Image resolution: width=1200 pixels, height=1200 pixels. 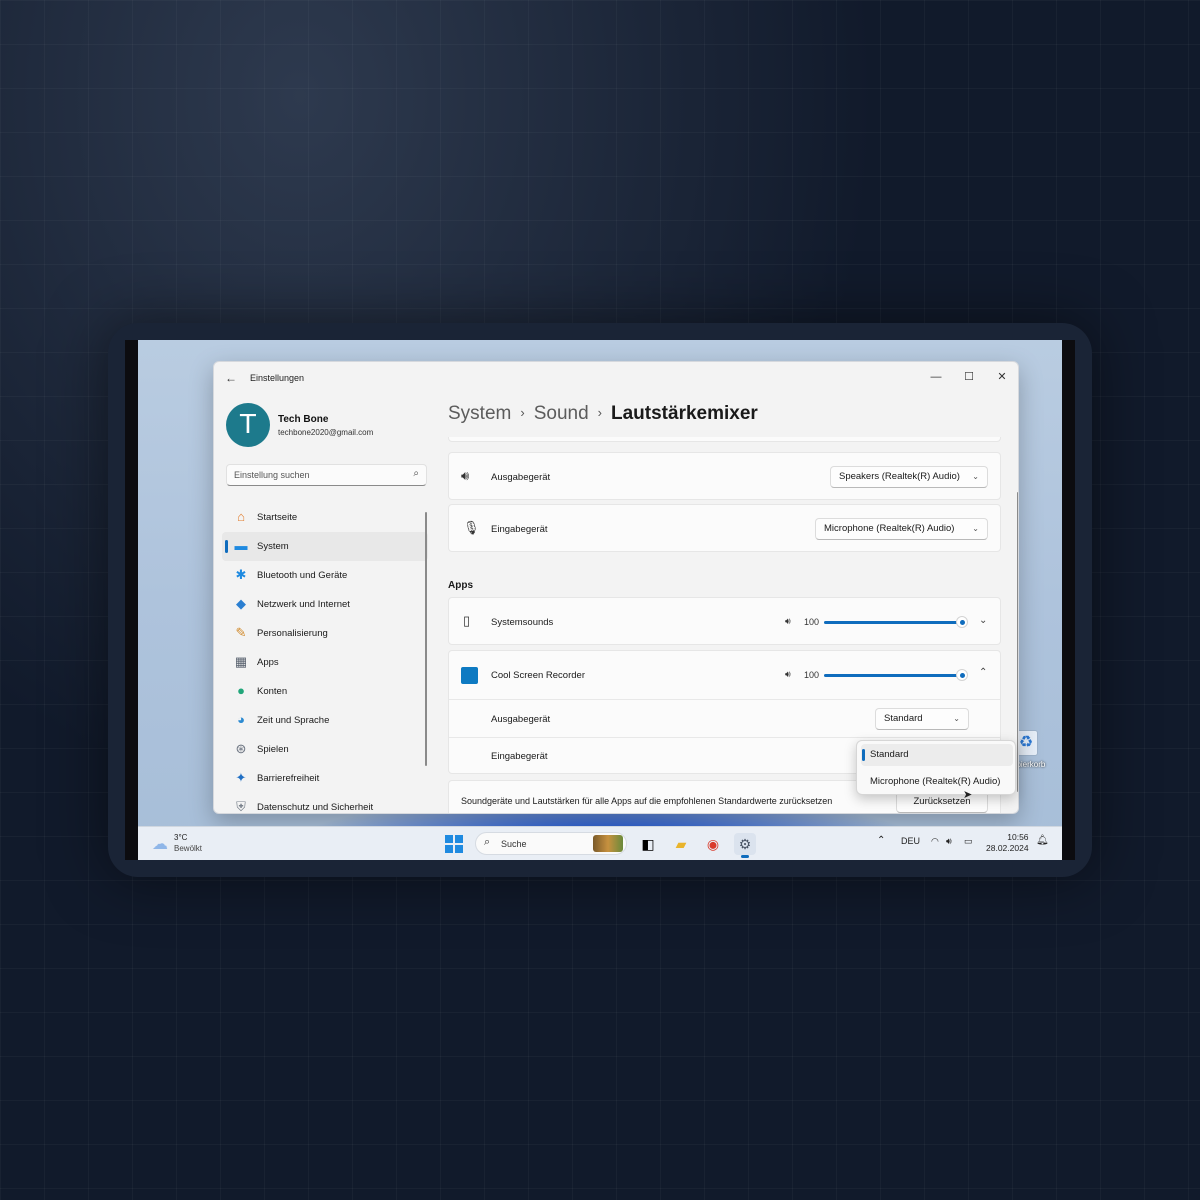 What do you see at coordinates (1002, 377) in the screenshot?
I see `close-button: ✕` at bounding box center [1002, 377].